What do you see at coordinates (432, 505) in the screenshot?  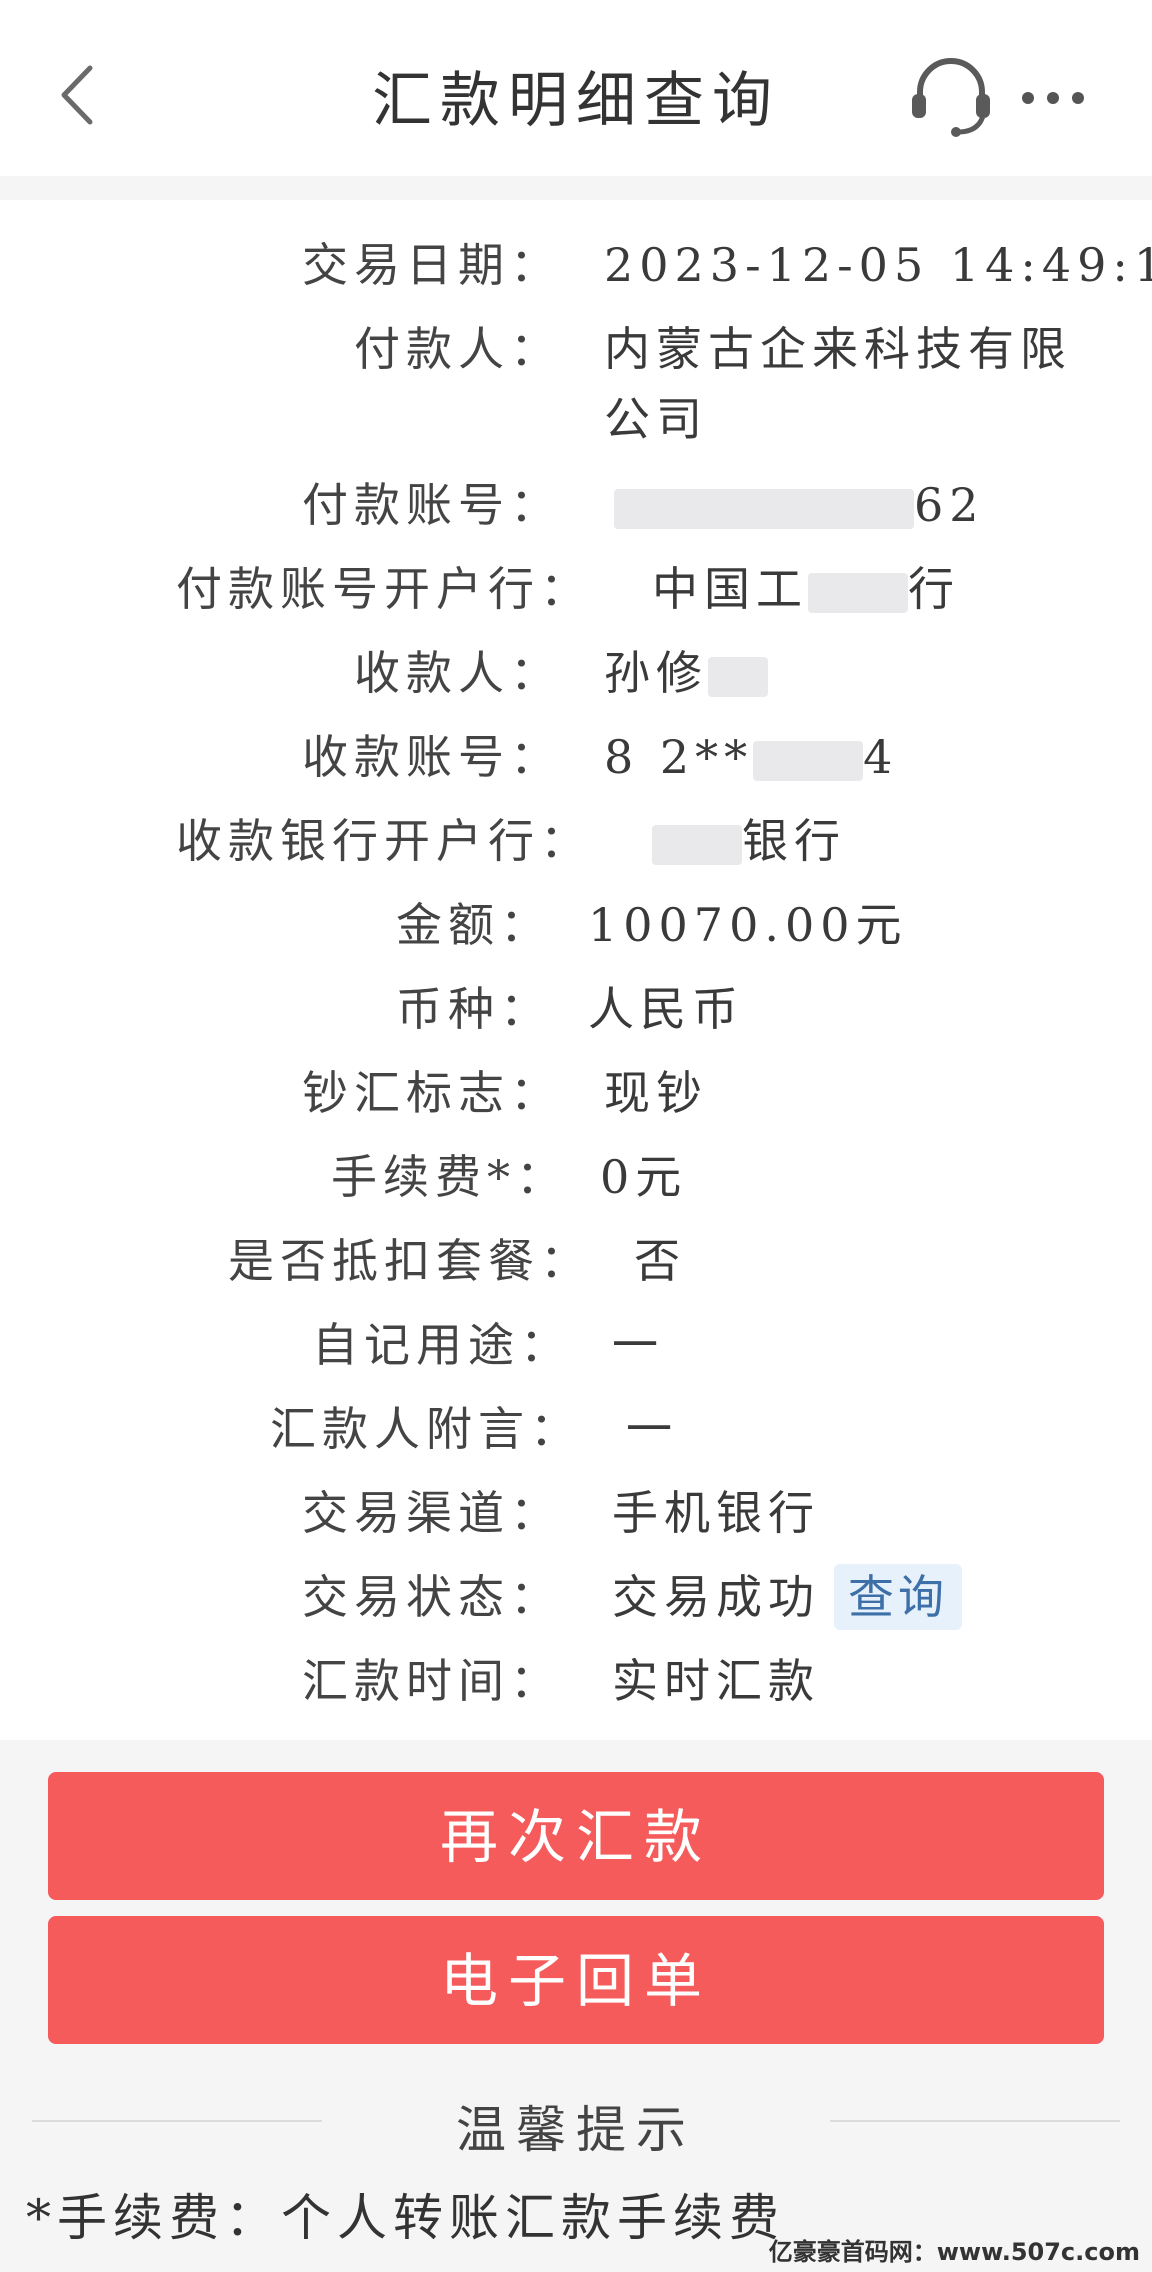 I see `detail-label: 付款账号：` at bounding box center [432, 505].